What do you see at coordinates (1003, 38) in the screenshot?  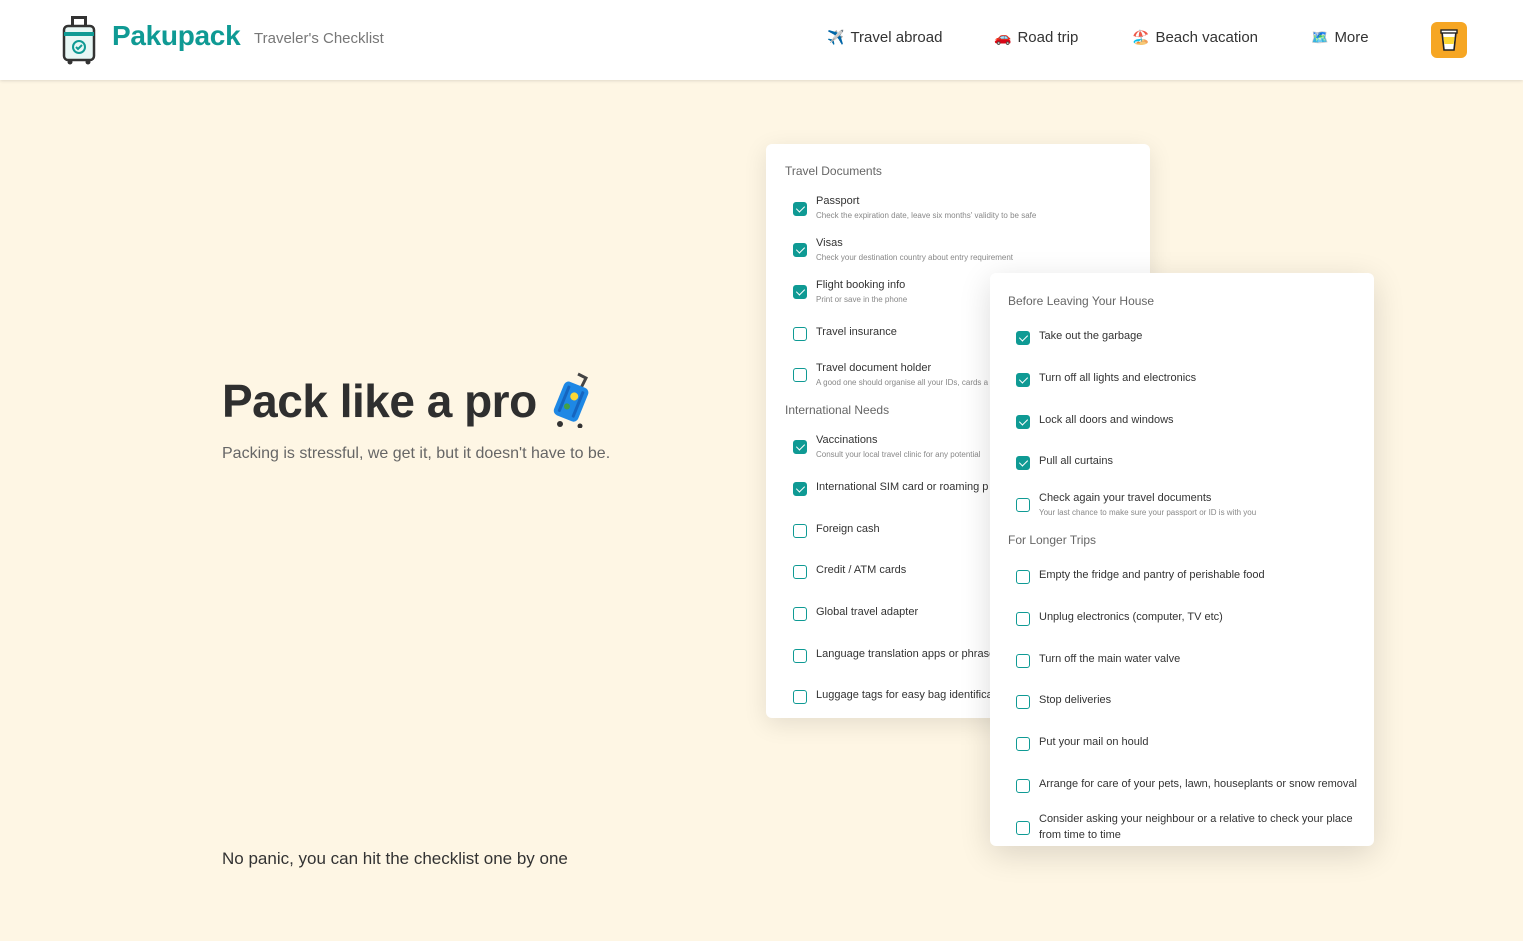 I see `car-icon: 🚗` at bounding box center [1003, 38].